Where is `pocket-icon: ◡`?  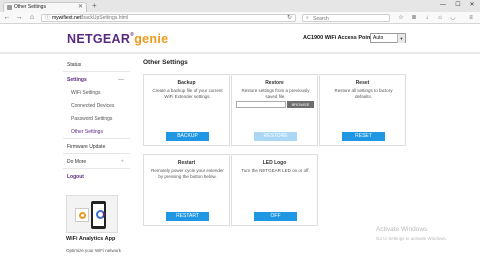
pocket-icon: ◡ is located at coordinates (453, 18).